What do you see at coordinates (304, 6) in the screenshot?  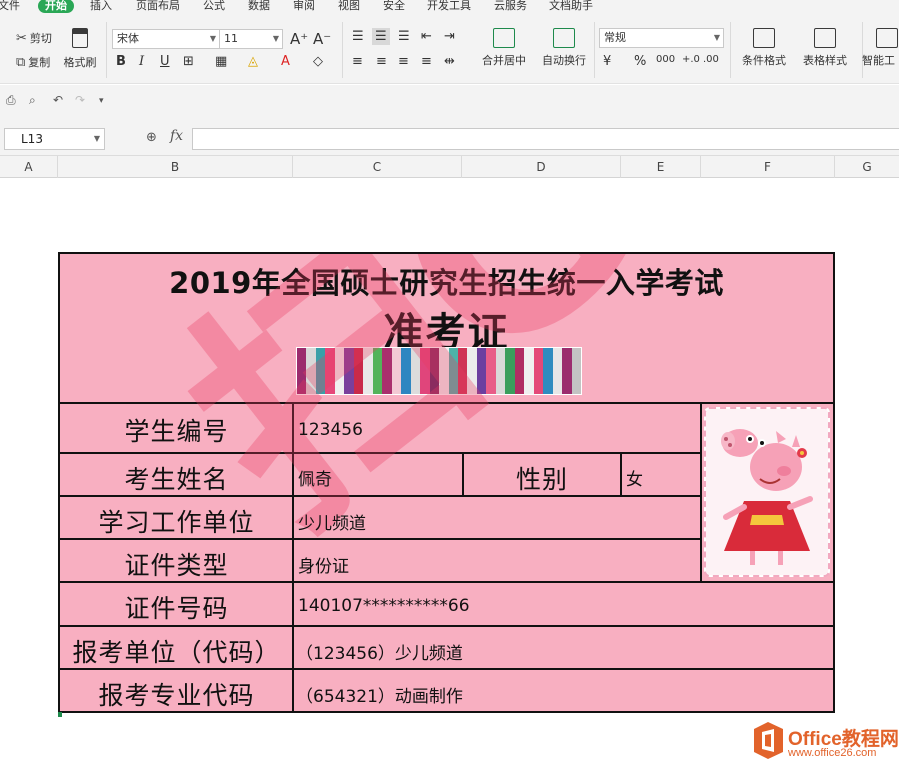 I see `menu-review: 审阅` at bounding box center [304, 6].